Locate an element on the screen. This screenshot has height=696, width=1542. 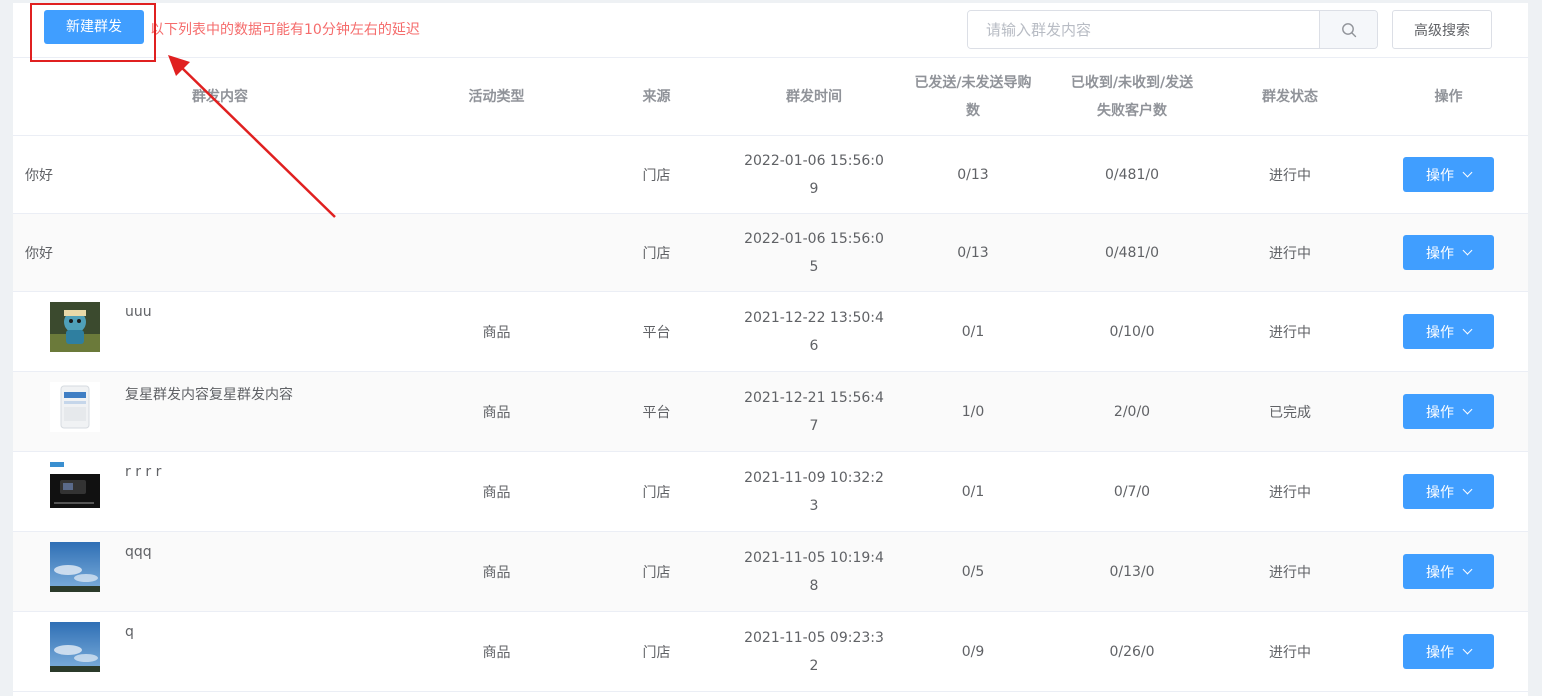
column-header-content: 群发内容 is located at coordinates (220, 96).